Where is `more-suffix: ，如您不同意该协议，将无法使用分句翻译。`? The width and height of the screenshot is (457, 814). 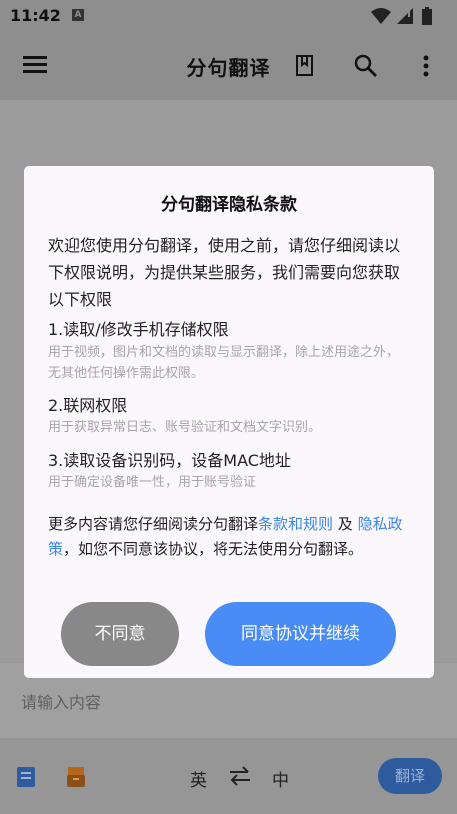 more-suffix: ，如您不同意该协议，将无法使用分句翻译。 is located at coordinates (213, 549).